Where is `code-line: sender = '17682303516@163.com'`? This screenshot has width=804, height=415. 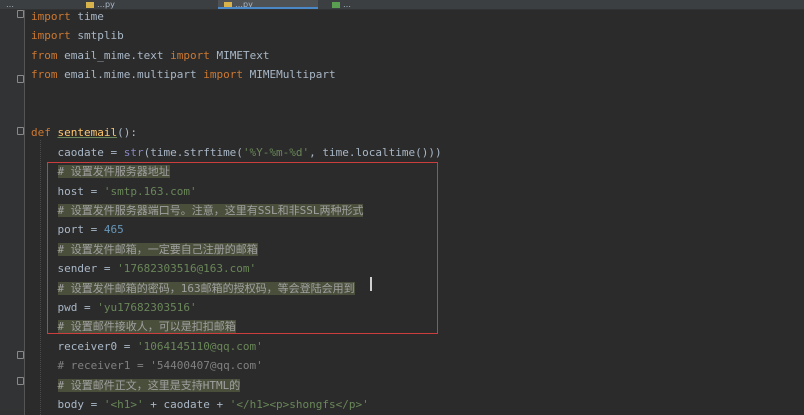
code-line: sender = '17682303516@163.com' is located at coordinates (143, 269).